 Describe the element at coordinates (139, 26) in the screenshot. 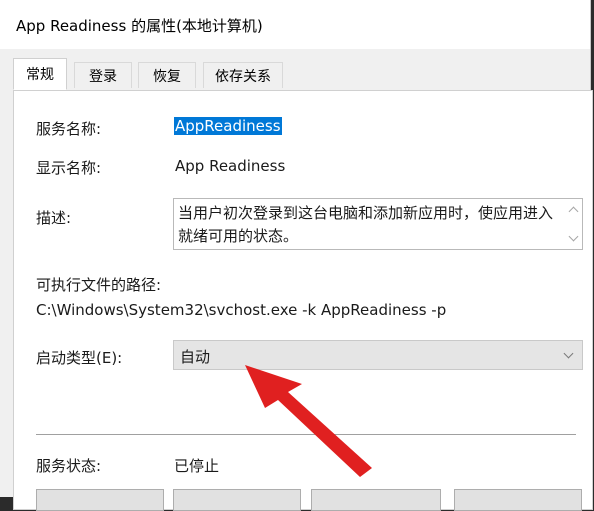

I see `window-title: App Readiness 的属性(本地计算机)` at that location.